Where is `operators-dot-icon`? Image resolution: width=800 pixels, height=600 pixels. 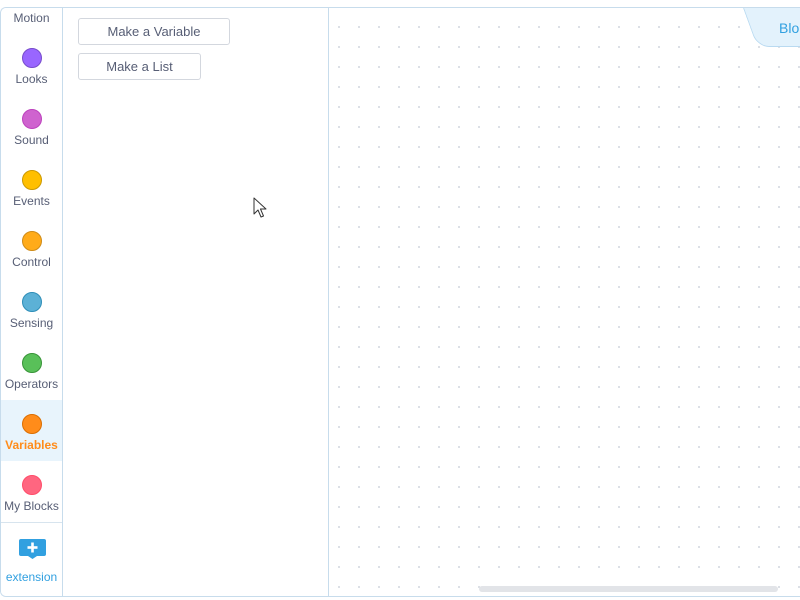 operators-dot-icon is located at coordinates (32, 363).